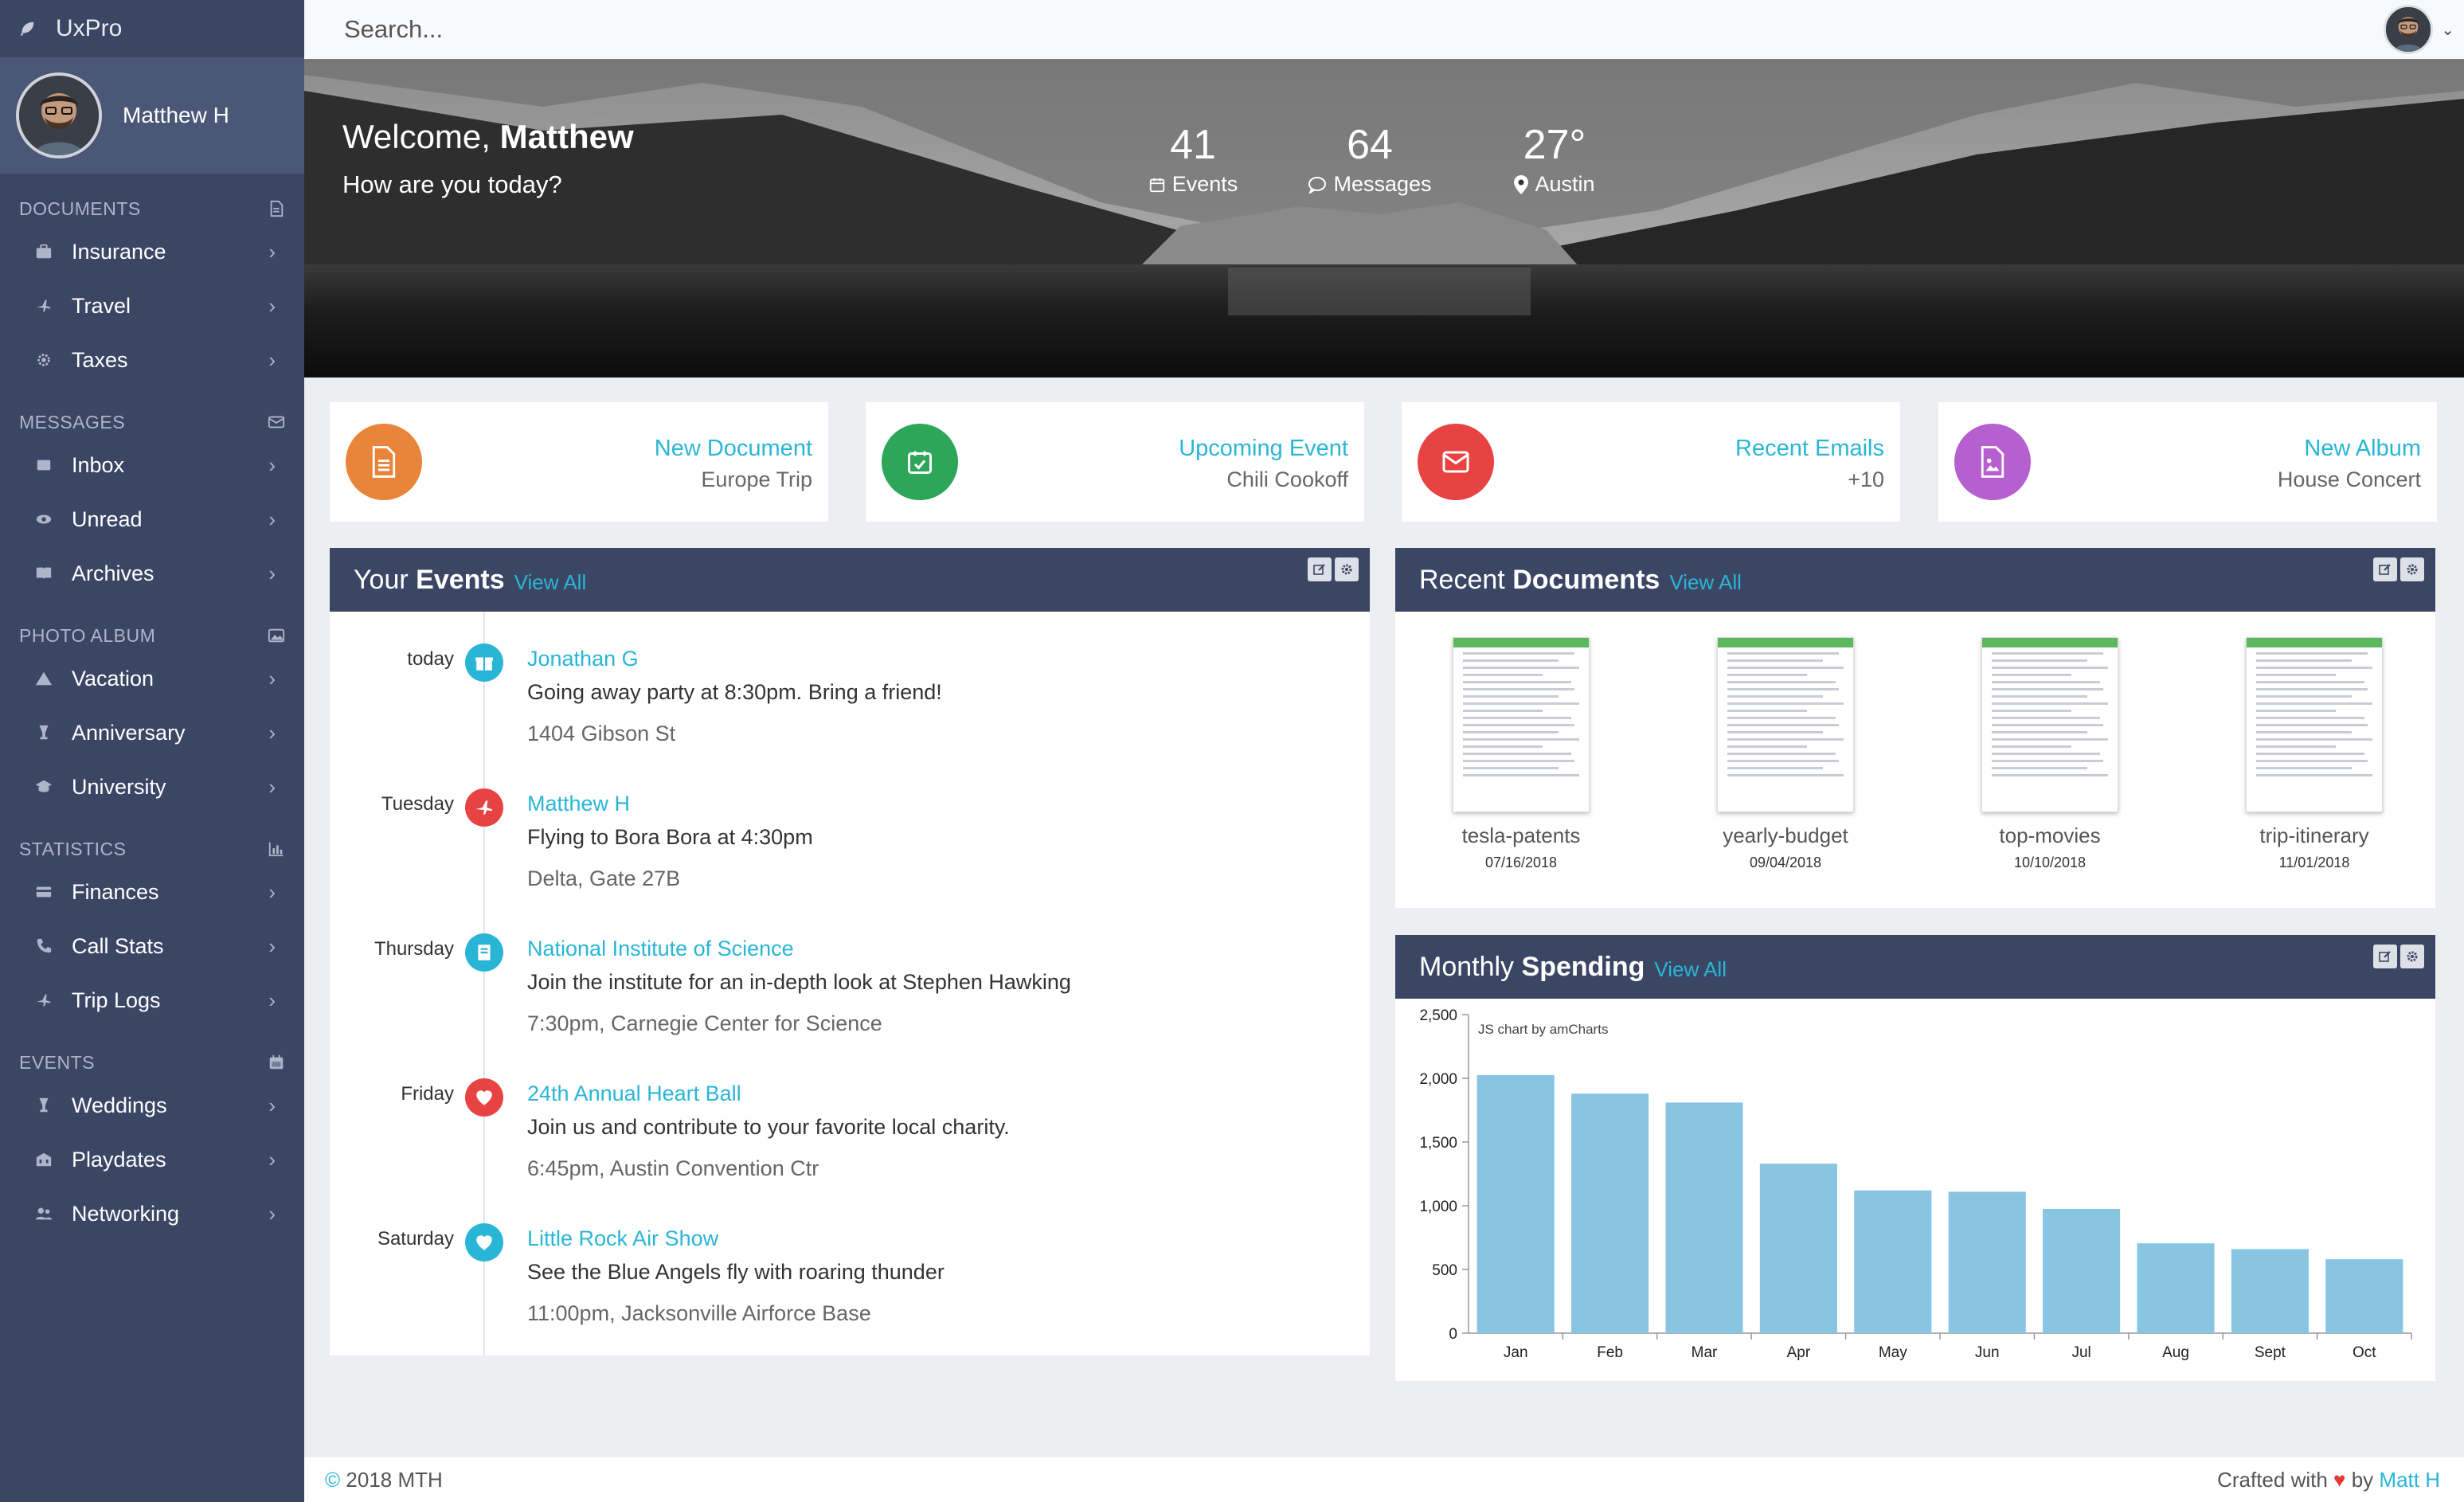 The height and width of the screenshot is (1502, 2464). What do you see at coordinates (2050, 835) in the screenshot?
I see `document-name: top-movies` at bounding box center [2050, 835].